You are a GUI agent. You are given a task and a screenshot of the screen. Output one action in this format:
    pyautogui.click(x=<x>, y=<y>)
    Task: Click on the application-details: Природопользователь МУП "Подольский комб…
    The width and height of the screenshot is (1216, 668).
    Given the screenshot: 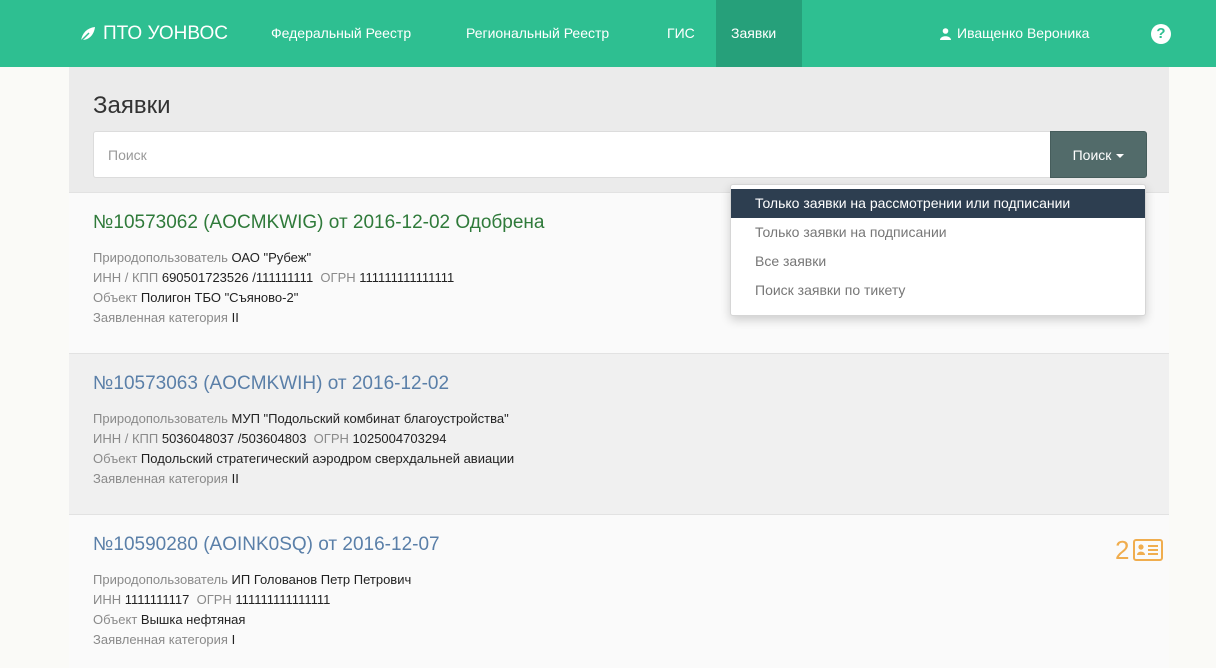 What is the action you would take?
    pyautogui.click(x=303, y=449)
    